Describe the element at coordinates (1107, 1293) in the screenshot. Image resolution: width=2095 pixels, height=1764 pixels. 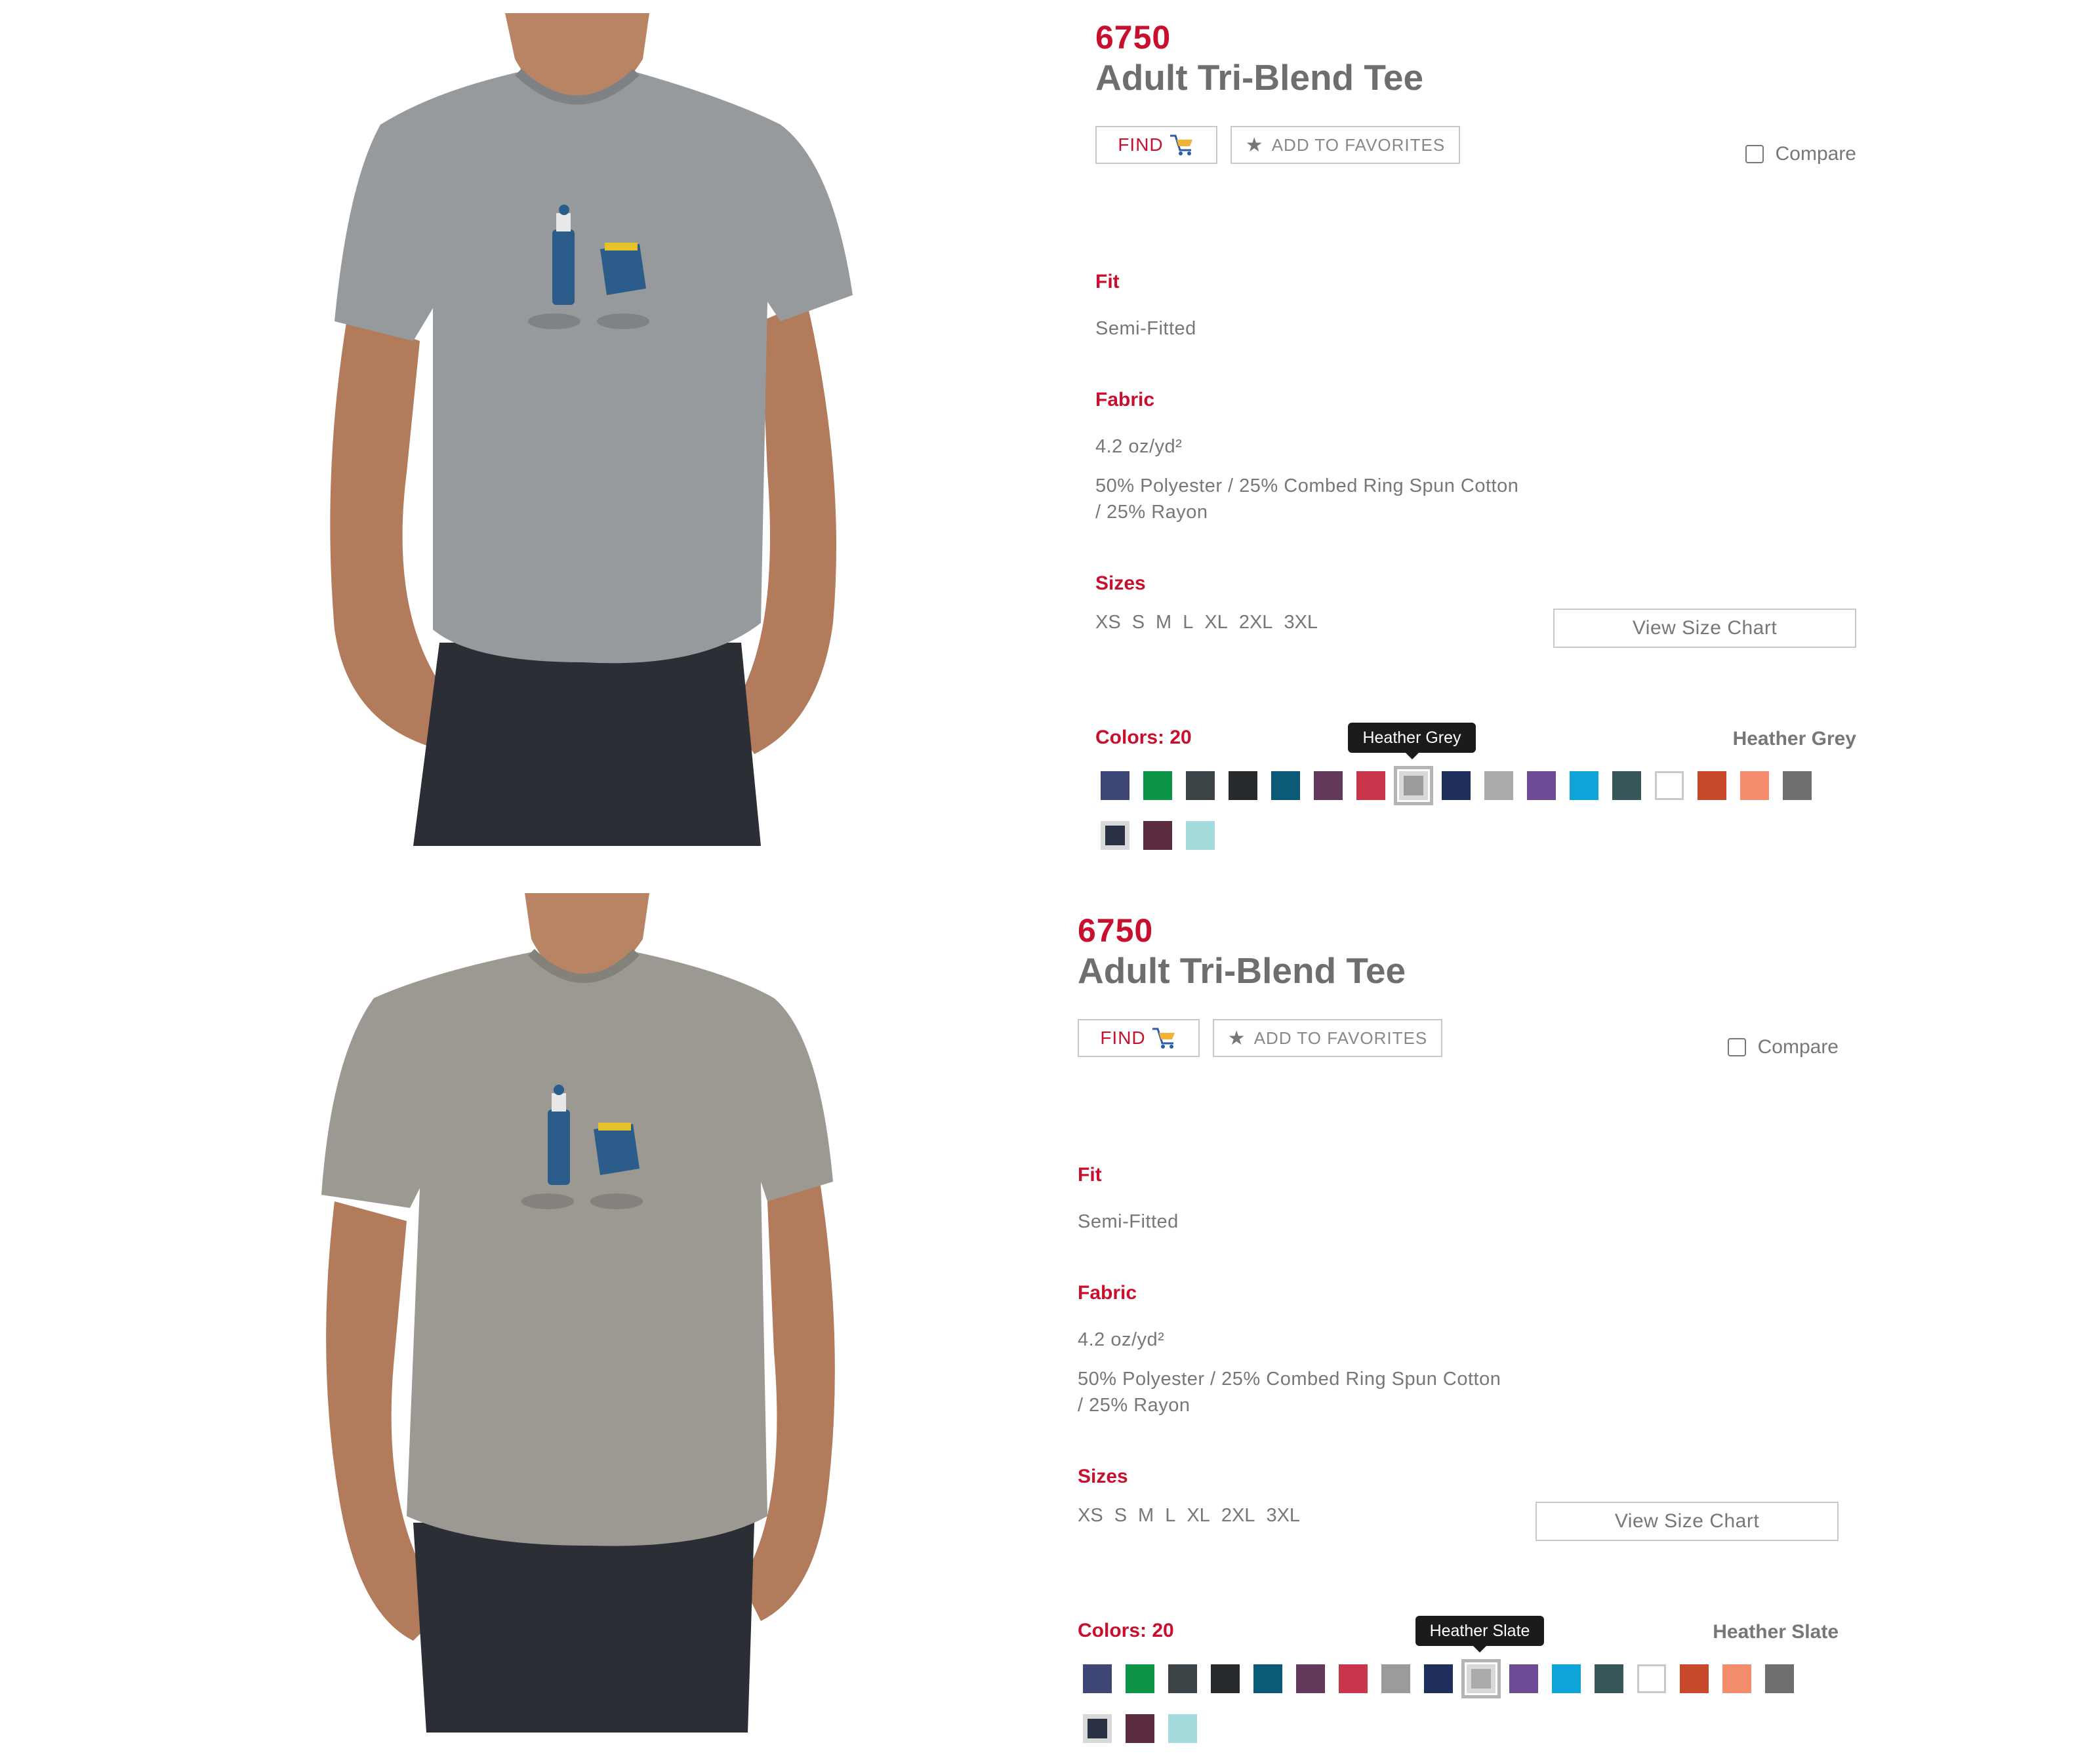
I see `fabric-label: Fabric` at that location.